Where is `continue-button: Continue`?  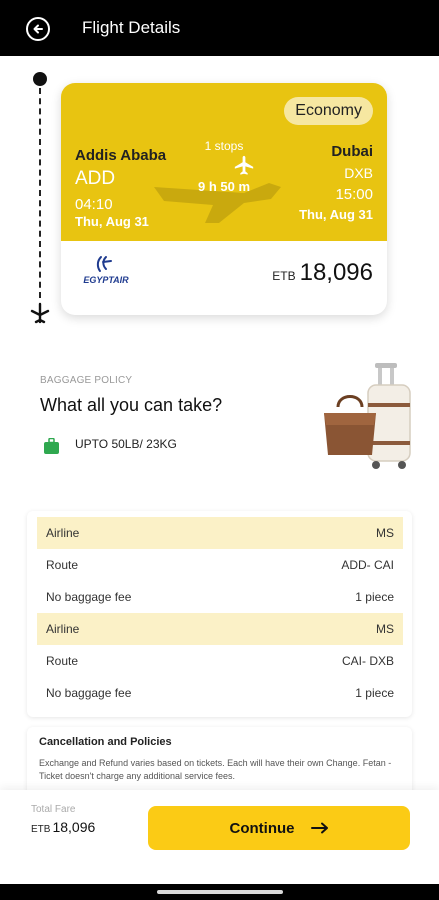 continue-button: Continue is located at coordinates (279, 828).